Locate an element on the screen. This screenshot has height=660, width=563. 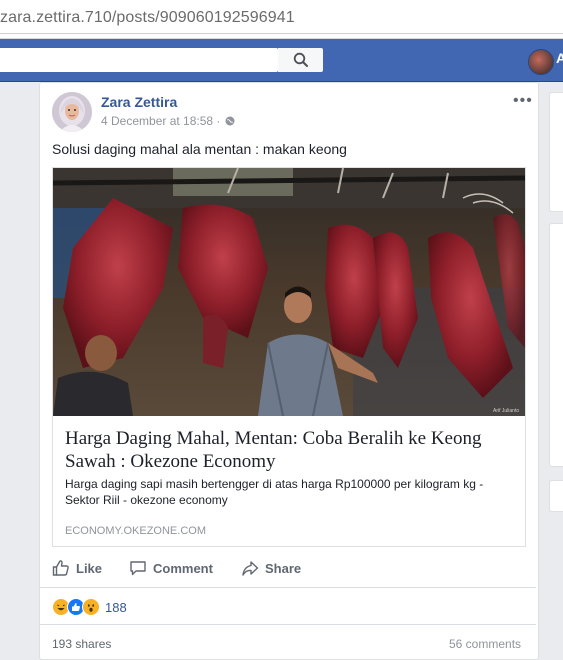
wow-reaction-icon is located at coordinates (91, 607).